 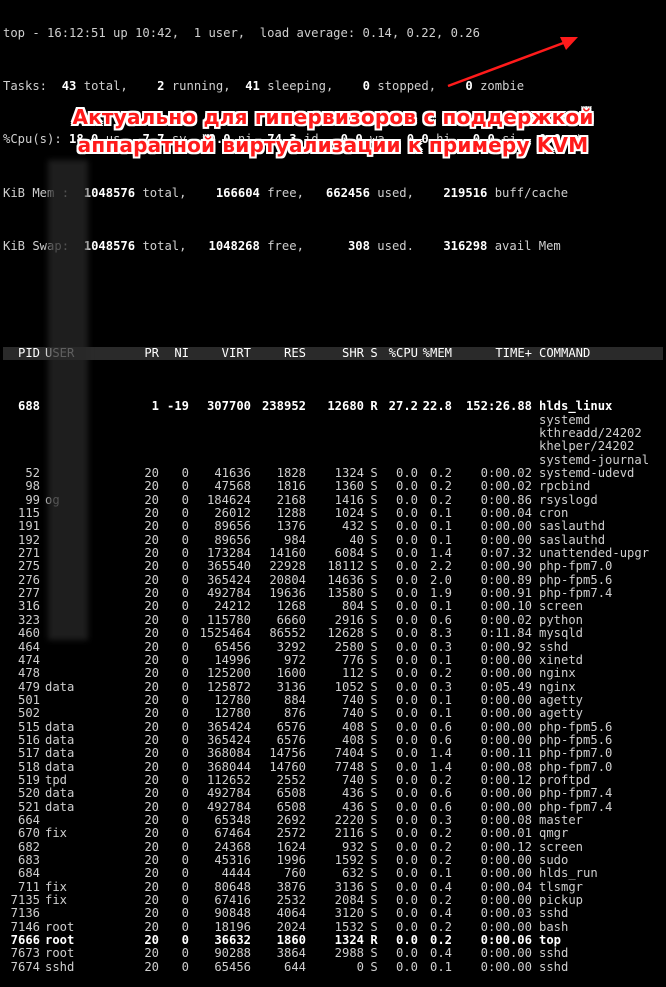 What do you see at coordinates (506, 820) in the screenshot?
I see `cell-time: 0:00.08` at bounding box center [506, 820].